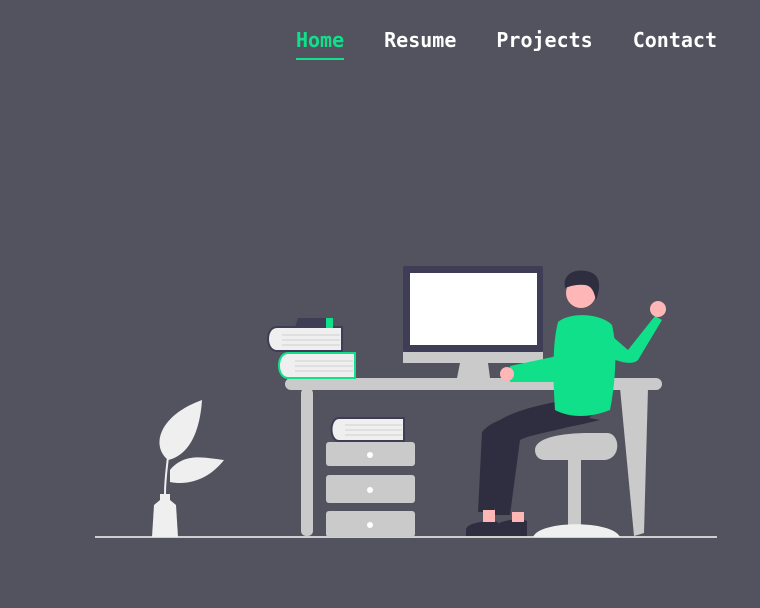 The width and height of the screenshot is (760, 608). I want to click on plant-icon, so click(188, 468).